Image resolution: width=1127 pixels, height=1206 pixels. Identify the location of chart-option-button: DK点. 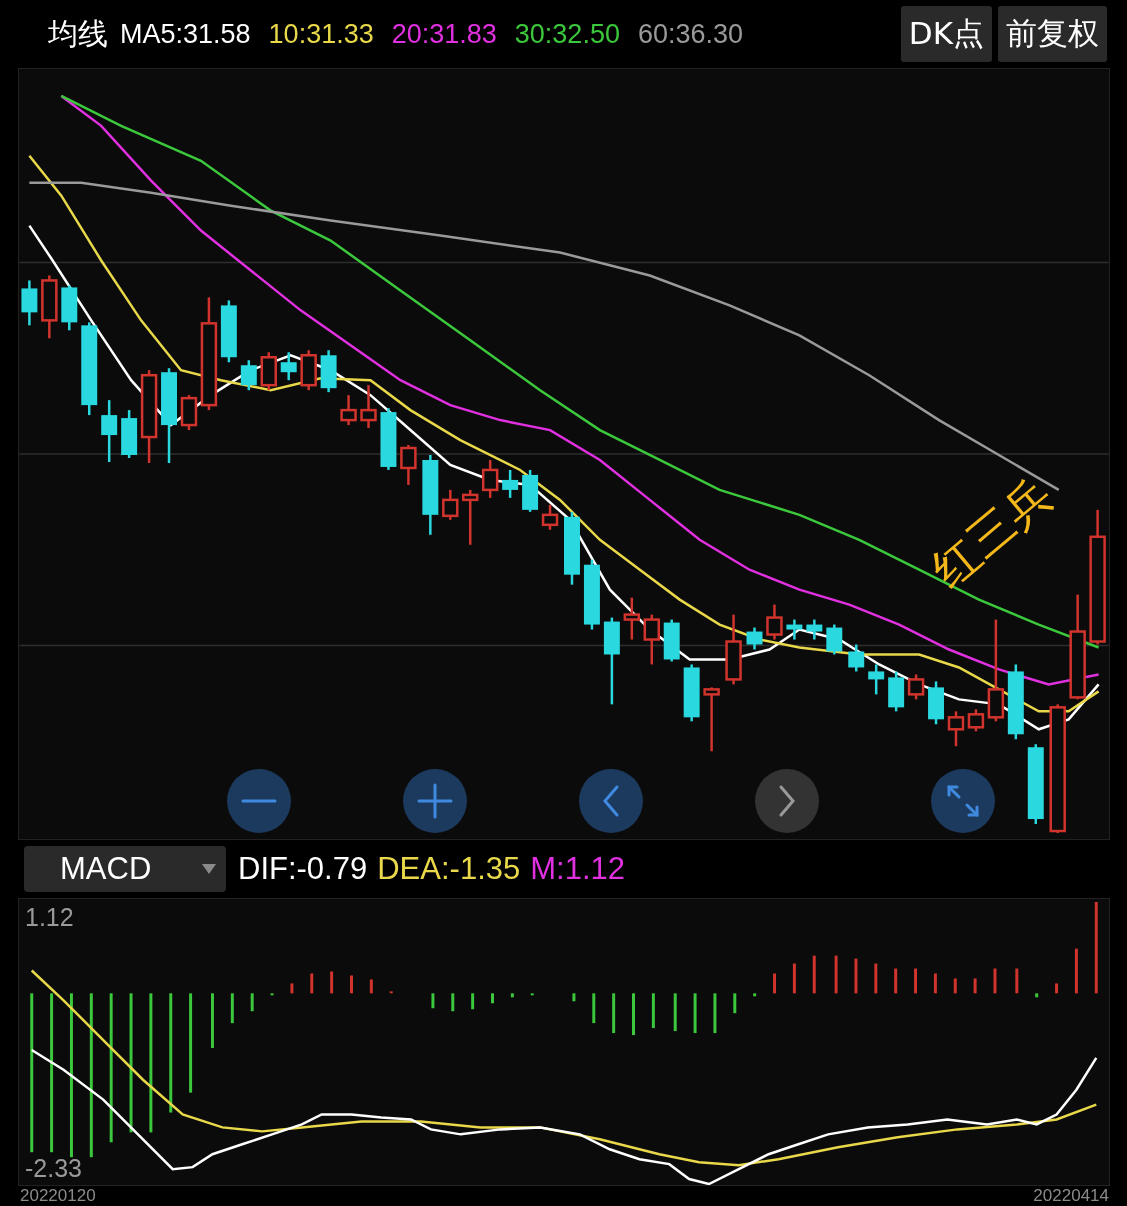
(946, 34).